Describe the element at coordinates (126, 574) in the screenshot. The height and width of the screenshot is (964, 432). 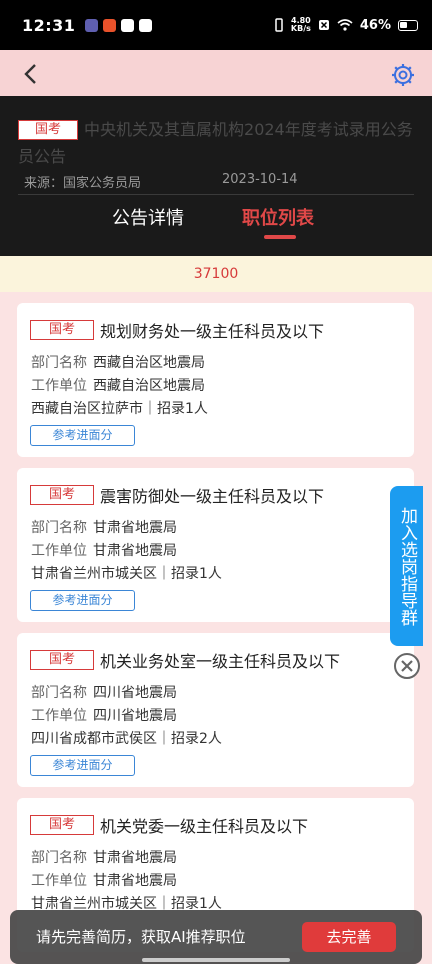
I see `job-location: 甘肃省兰州市城关区｜招录1人` at that location.